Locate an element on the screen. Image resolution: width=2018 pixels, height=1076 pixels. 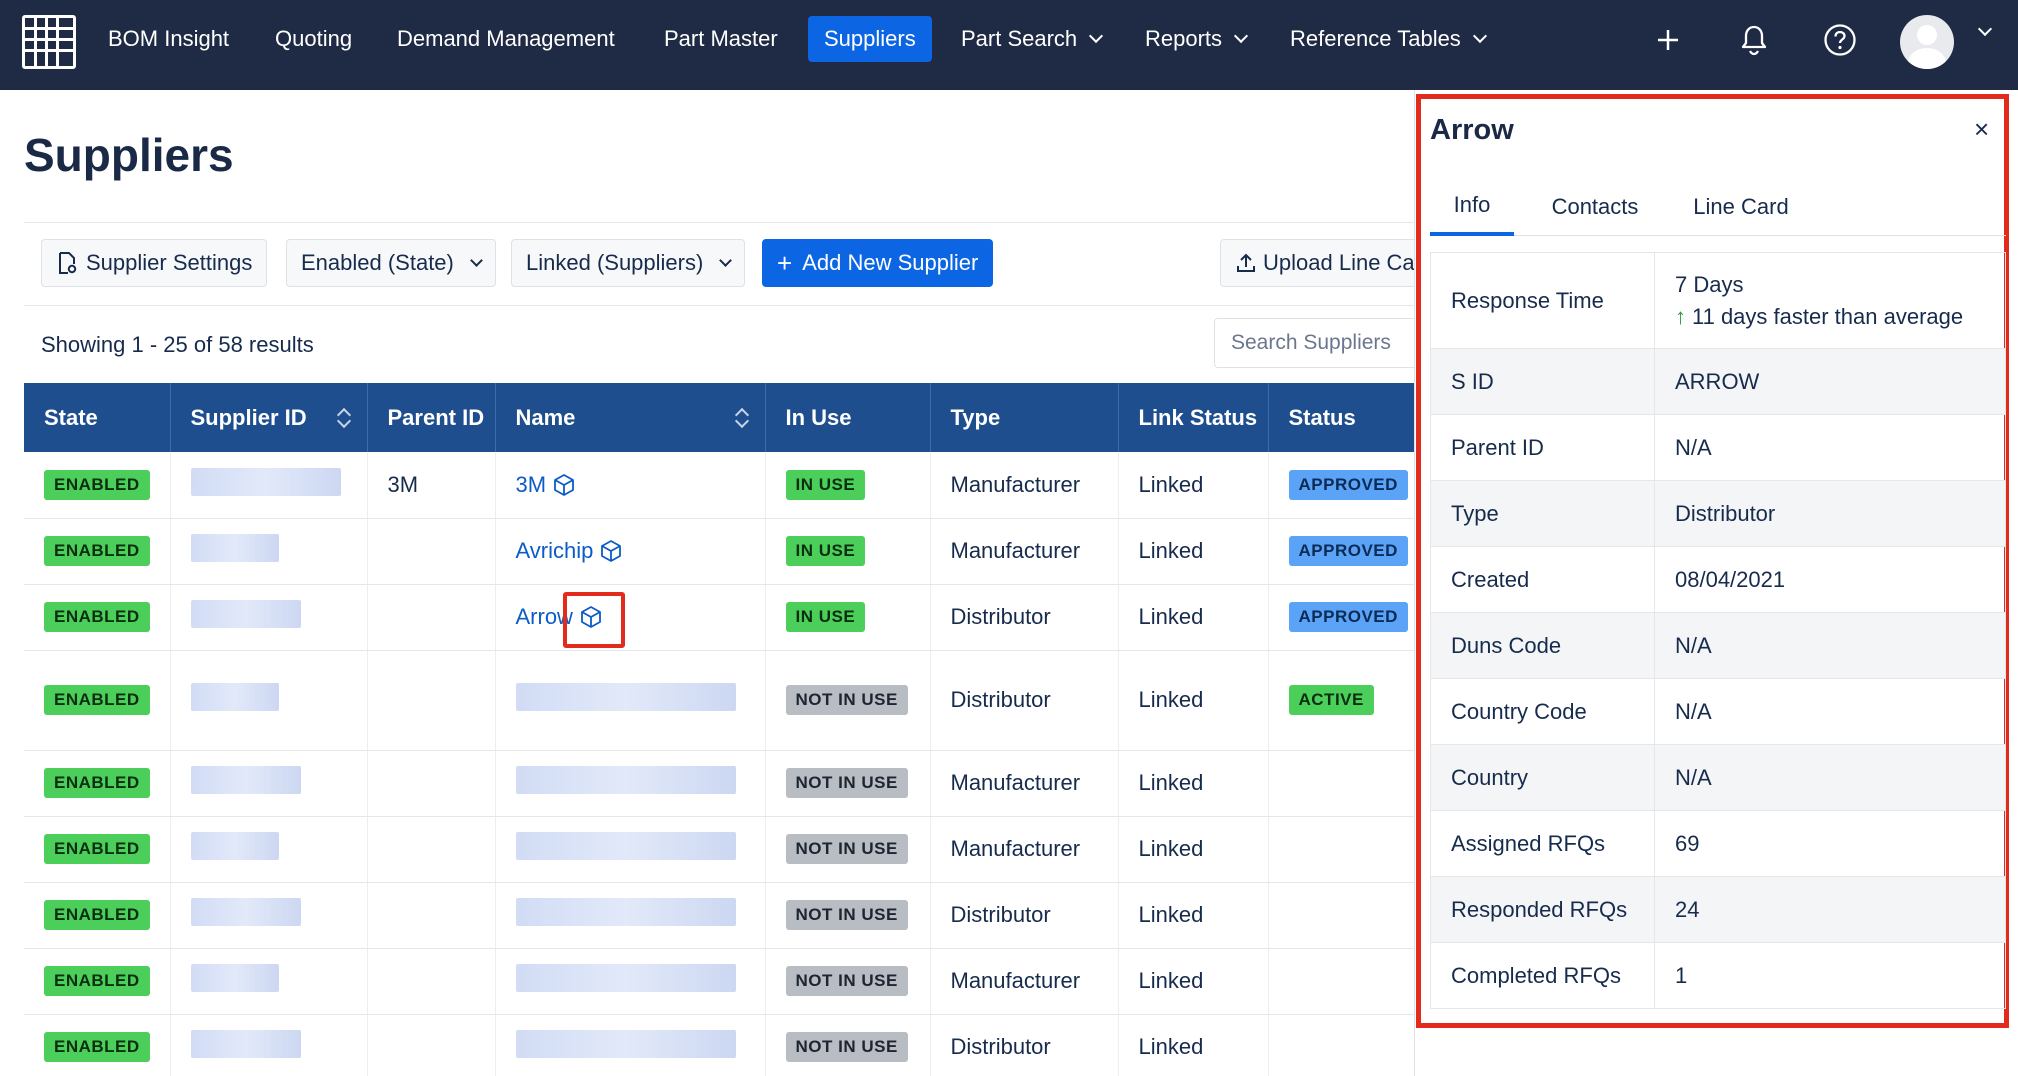
apps-grid-icon is located at coordinates (49, 42).